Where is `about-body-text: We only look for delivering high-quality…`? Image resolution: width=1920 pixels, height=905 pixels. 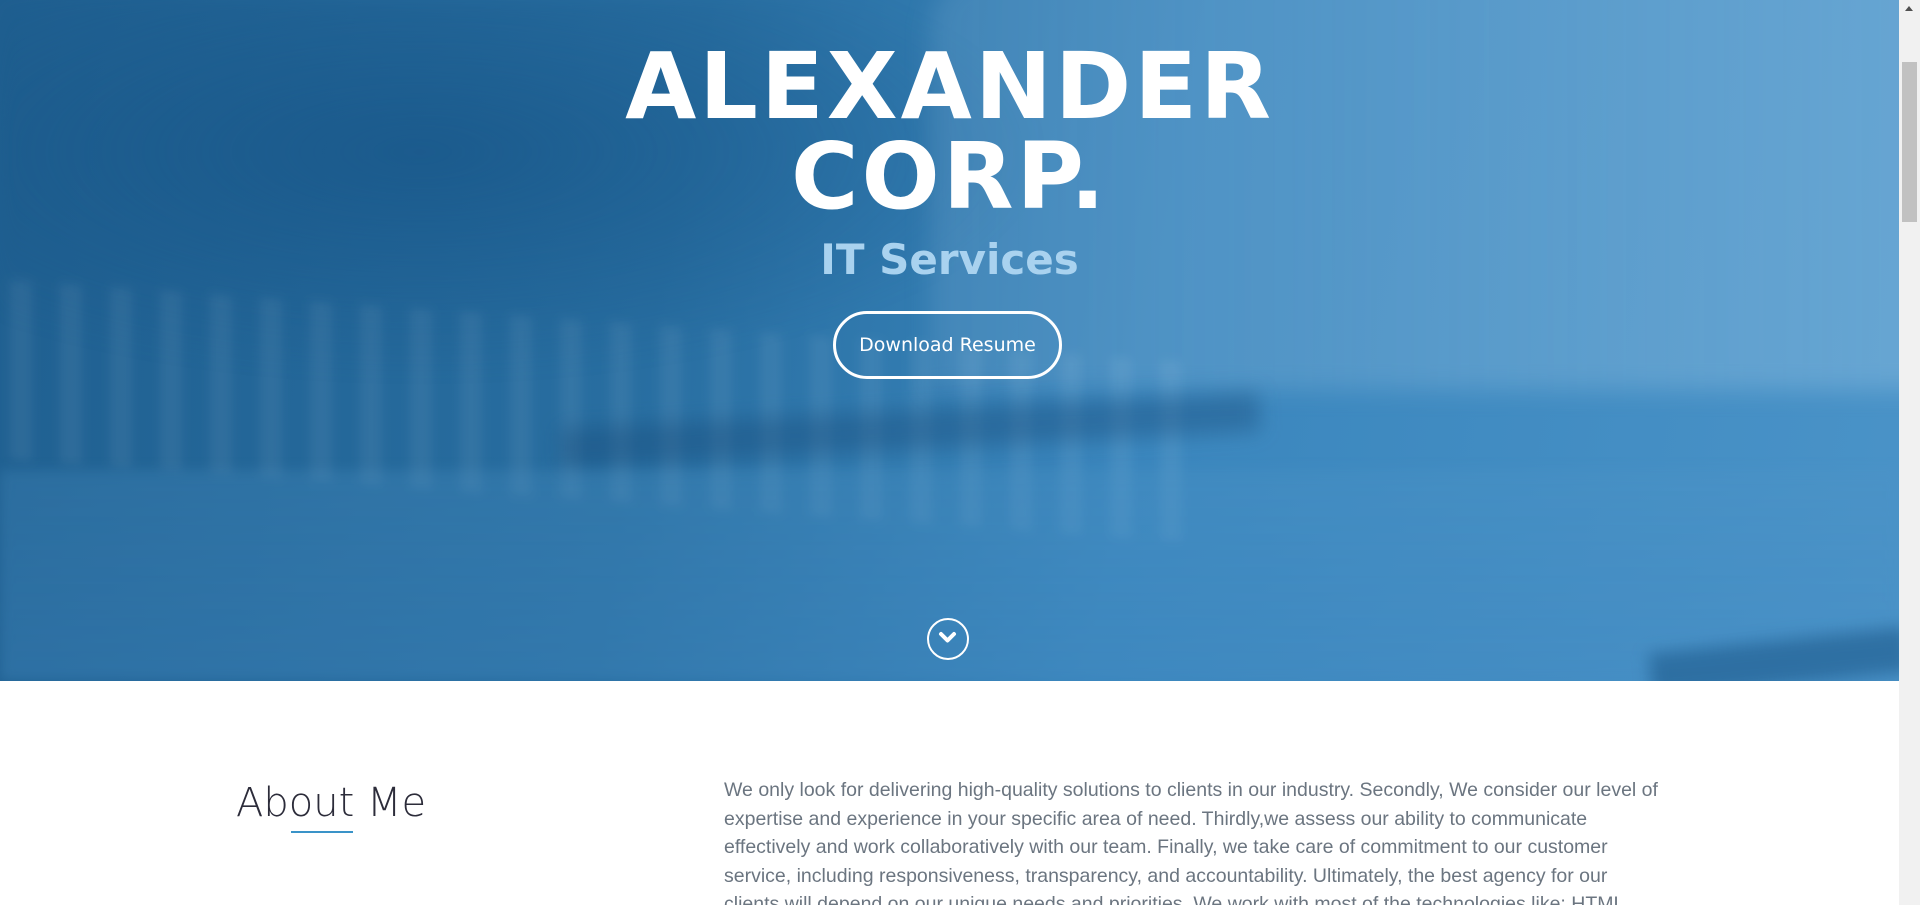
about-body-text: We only look for delivering high-quality… is located at coordinates (1191, 842).